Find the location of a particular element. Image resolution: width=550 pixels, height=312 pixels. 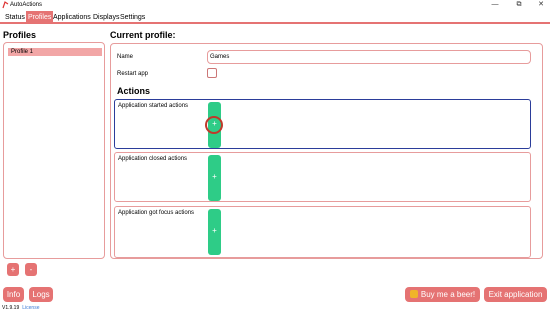

action-group-label: Application got focus actions is located at coordinates (156, 213).